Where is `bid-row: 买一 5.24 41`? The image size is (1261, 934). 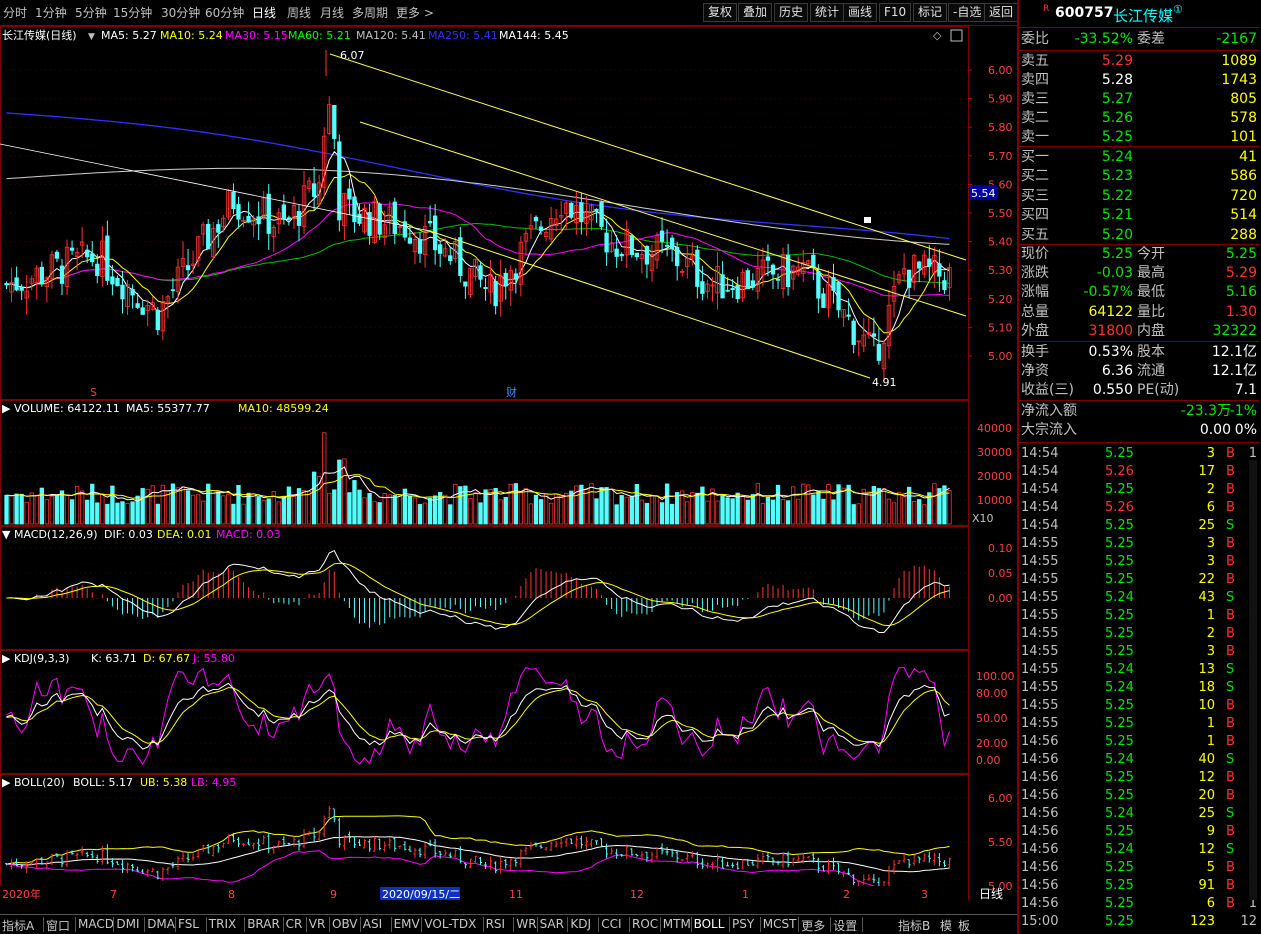 bid-row: 买一 5.24 41 is located at coordinates (1139, 157).